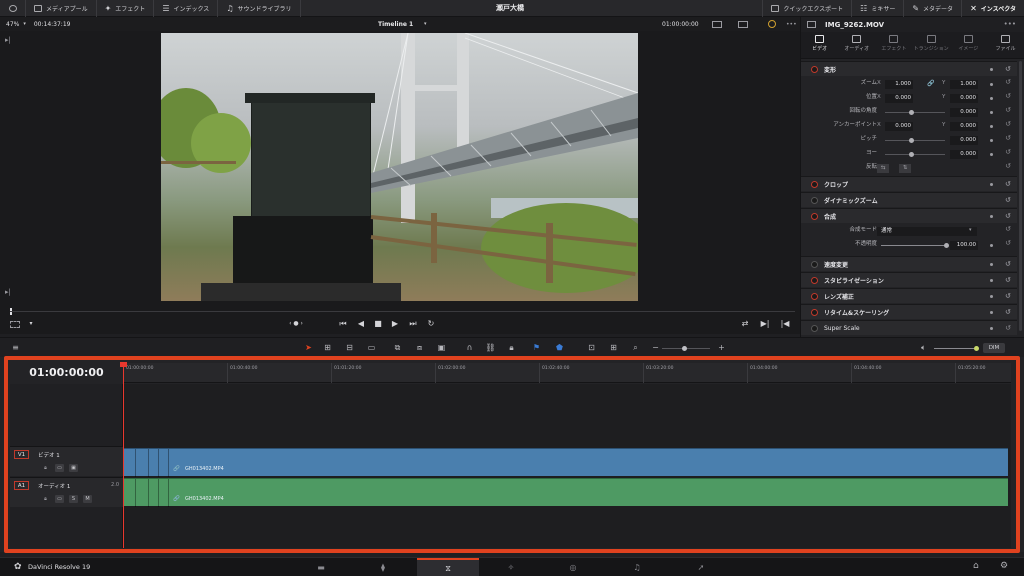 Image resolution: width=1024 pixels, height=576 pixels. I want to click on flag-icon: ⚑, so click(536, 348).